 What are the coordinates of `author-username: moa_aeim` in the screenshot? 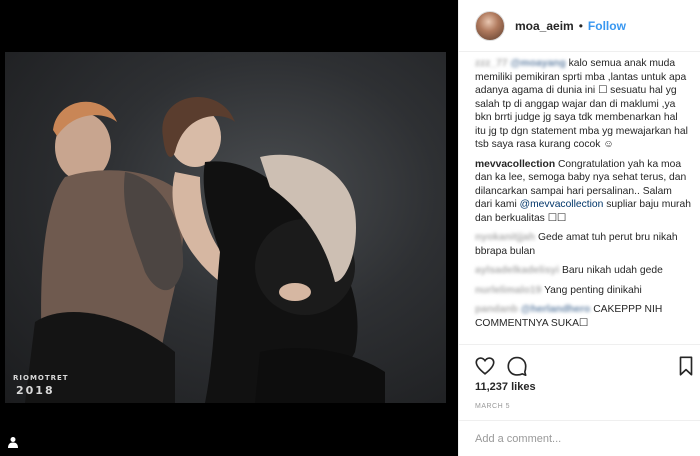 It's located at (544, 26).